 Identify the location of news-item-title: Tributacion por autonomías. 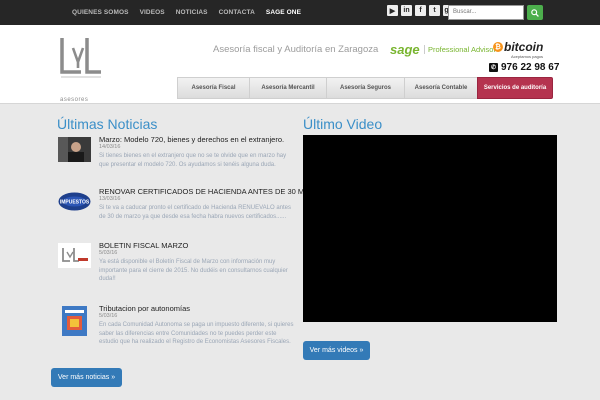
(144, 308).